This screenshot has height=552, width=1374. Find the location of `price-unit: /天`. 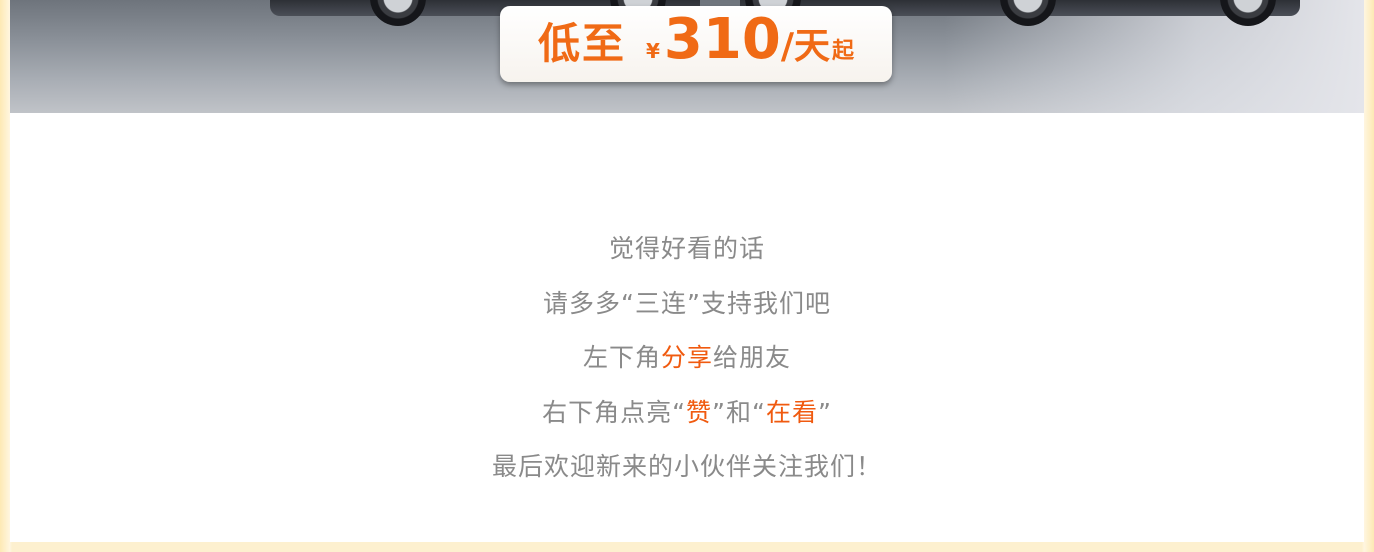

price-unit: /天 is located at coordinates (805, 46).